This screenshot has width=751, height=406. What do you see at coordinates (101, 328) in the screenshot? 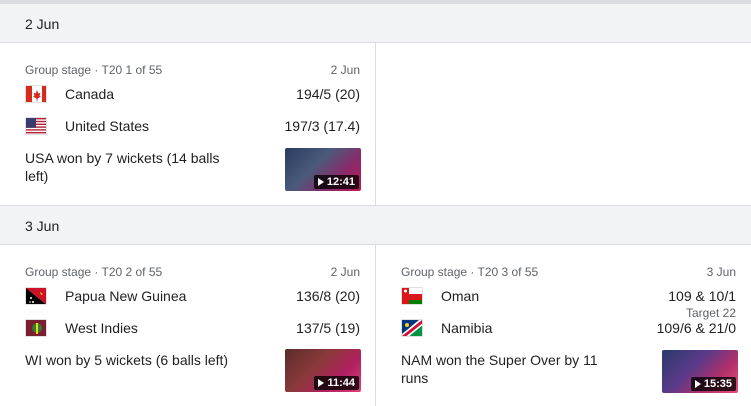
I see `team-name: West Indies` at bounding box center [101, 328].